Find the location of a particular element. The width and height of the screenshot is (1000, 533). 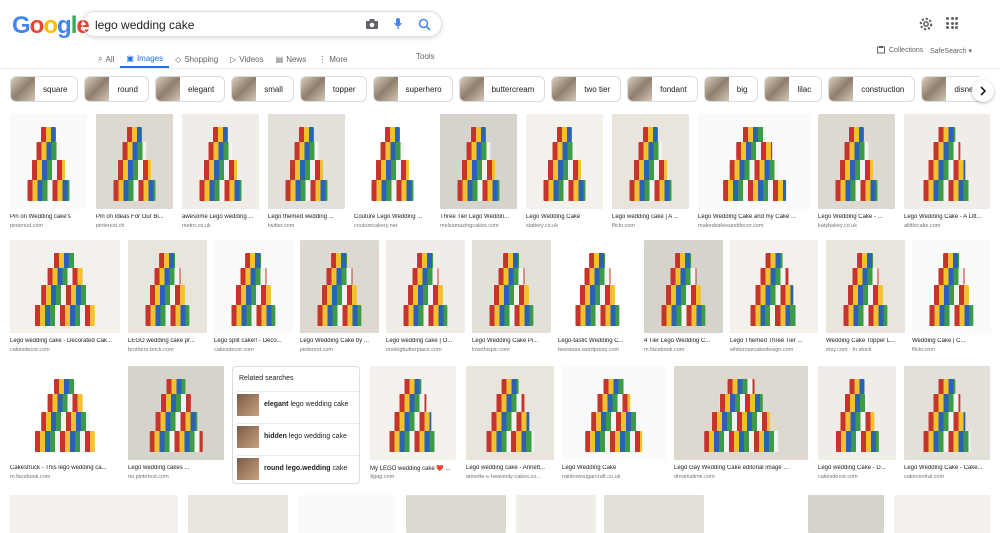

result-title: Lego Wedding Cake is located at coordinates (614, 468).